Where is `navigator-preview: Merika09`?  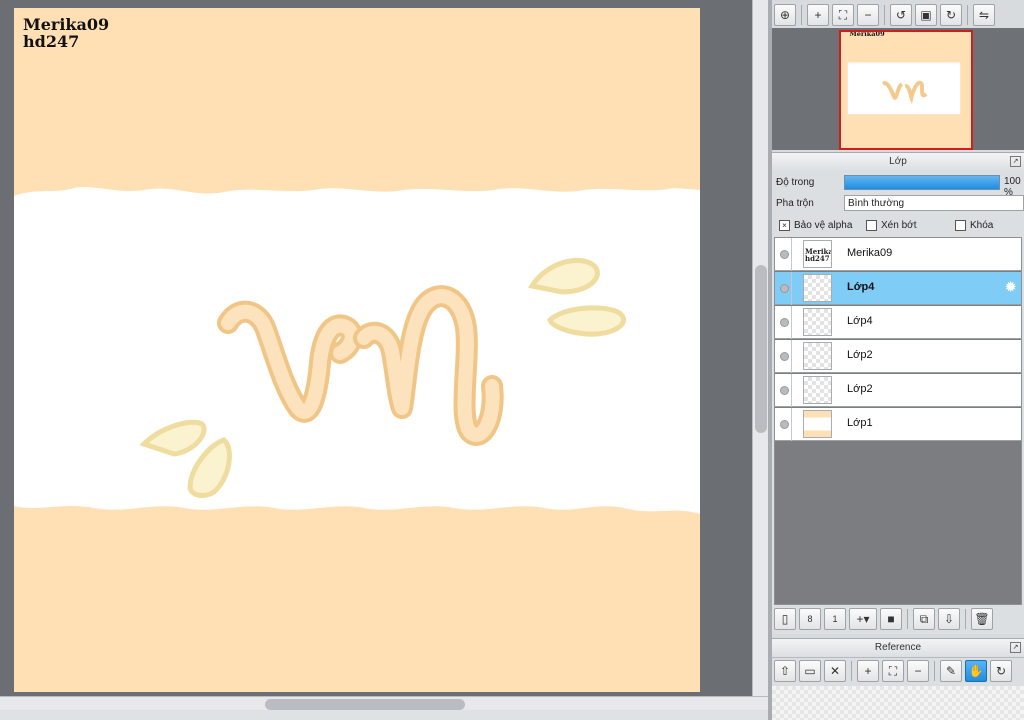 navigator-preview: Merika09 is located at coordinates (906, 90).